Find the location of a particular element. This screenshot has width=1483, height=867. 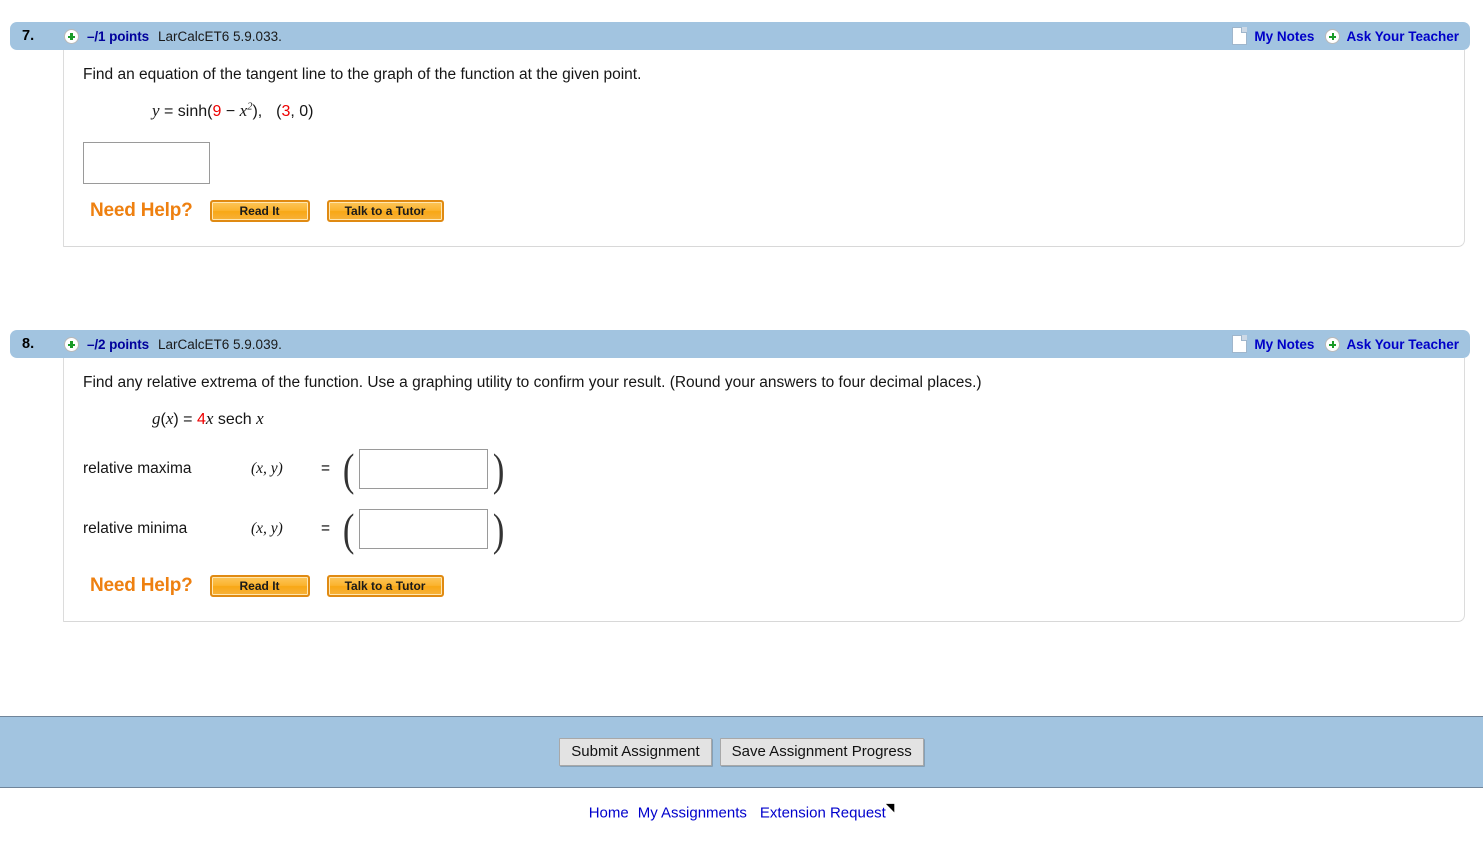

question-points: –/1 points is located at coordinates (118, 36).